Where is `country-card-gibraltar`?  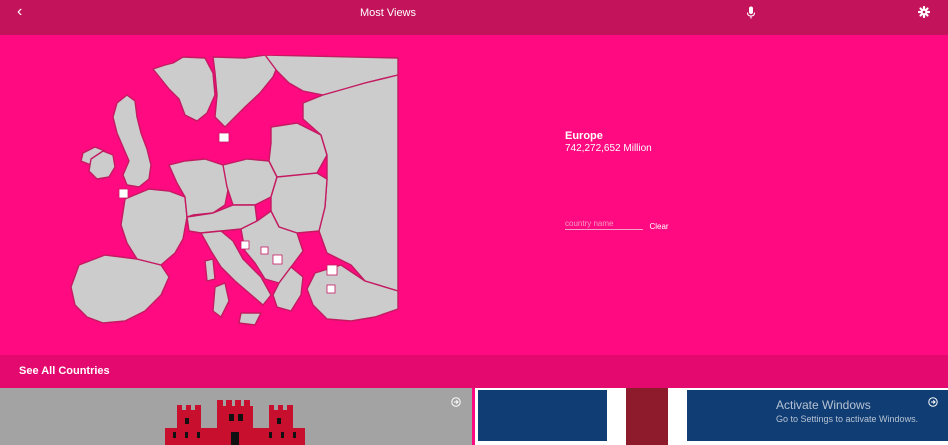
country-card-gibraltar is located at coordinates (236, 416).